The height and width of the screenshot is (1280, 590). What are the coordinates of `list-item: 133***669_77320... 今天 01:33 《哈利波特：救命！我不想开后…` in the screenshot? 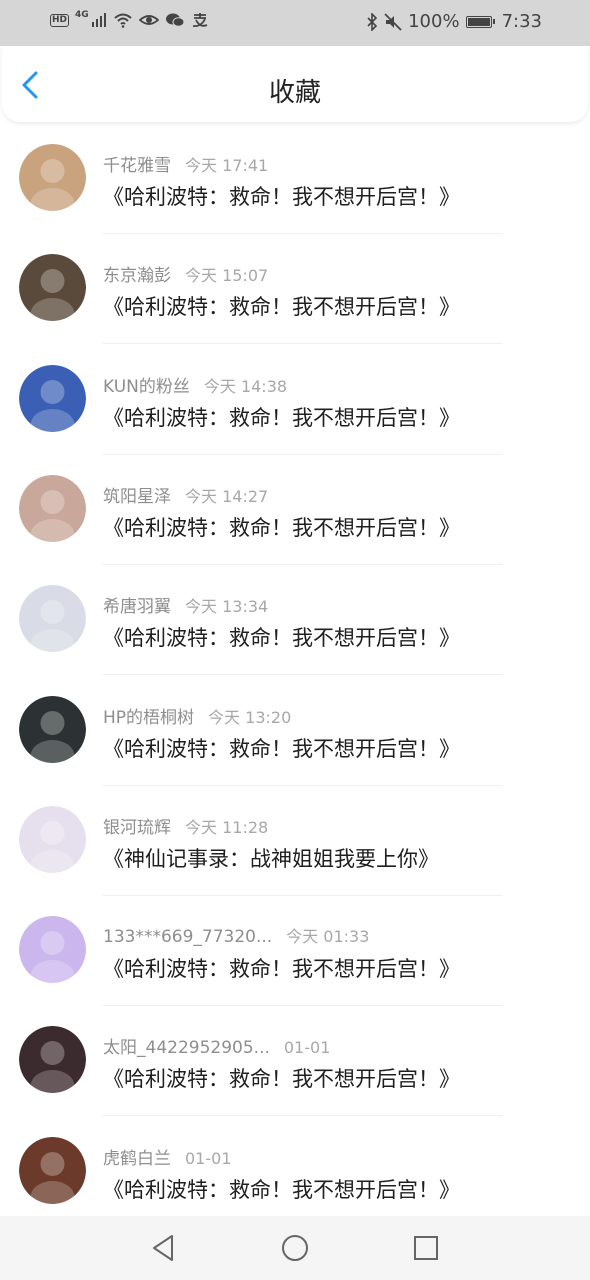 It's located at (295, 951).